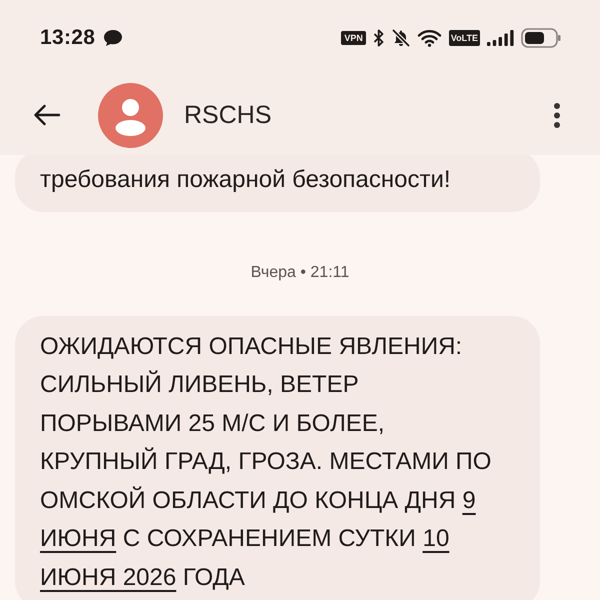 The height and width of the screenshot is (600, 600). Describe the element at coordinates (469, 500) in the screenshot. I see `date-link: 9` at that location.